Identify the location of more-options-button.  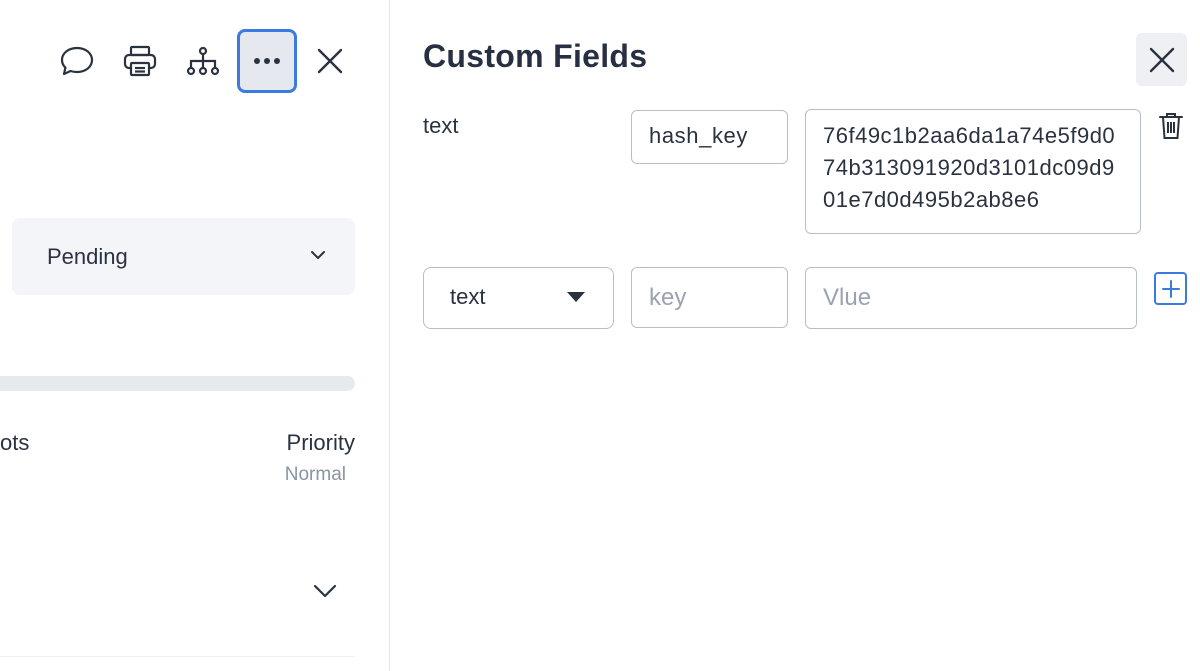
(267, 61).